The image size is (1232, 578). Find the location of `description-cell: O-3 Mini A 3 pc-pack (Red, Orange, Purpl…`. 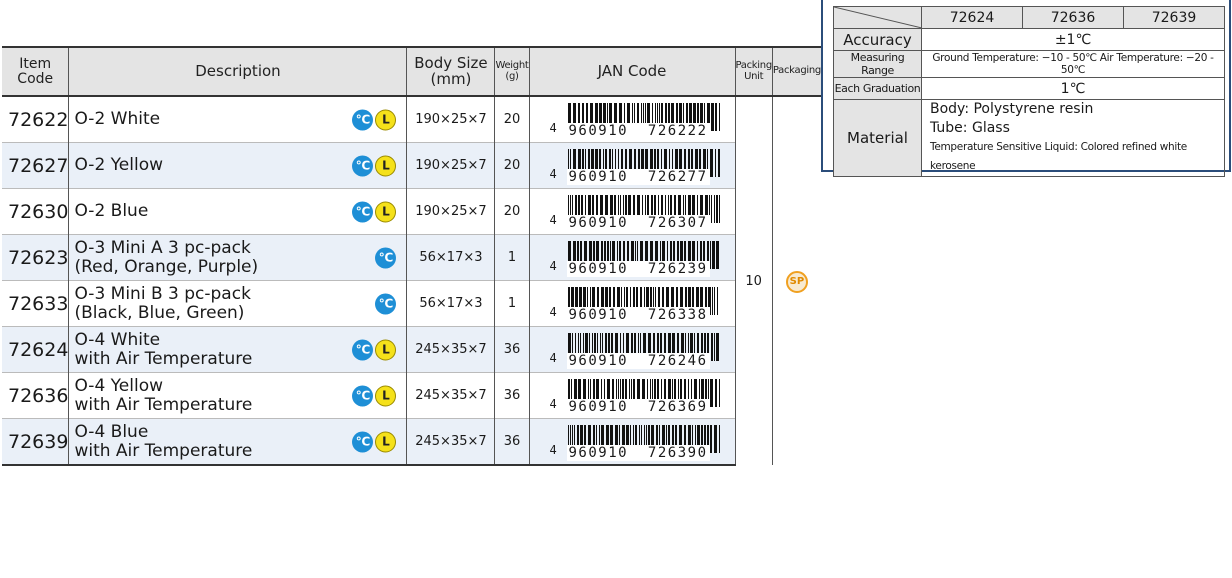

description-cell: O-3 Mini A 3 pc-pack (Red, Orange, Purpl… is located at coordinates (237, 257).